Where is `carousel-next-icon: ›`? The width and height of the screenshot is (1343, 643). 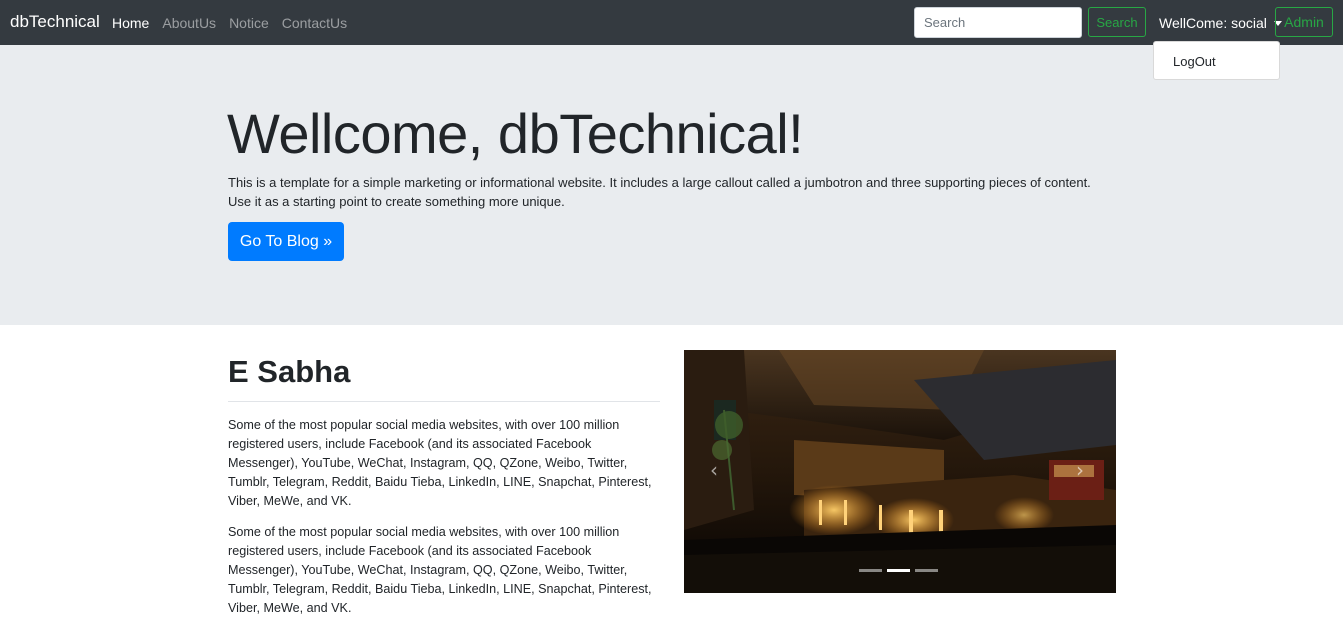
carousel-next-icon: › is located at coordinates (1080, 470).